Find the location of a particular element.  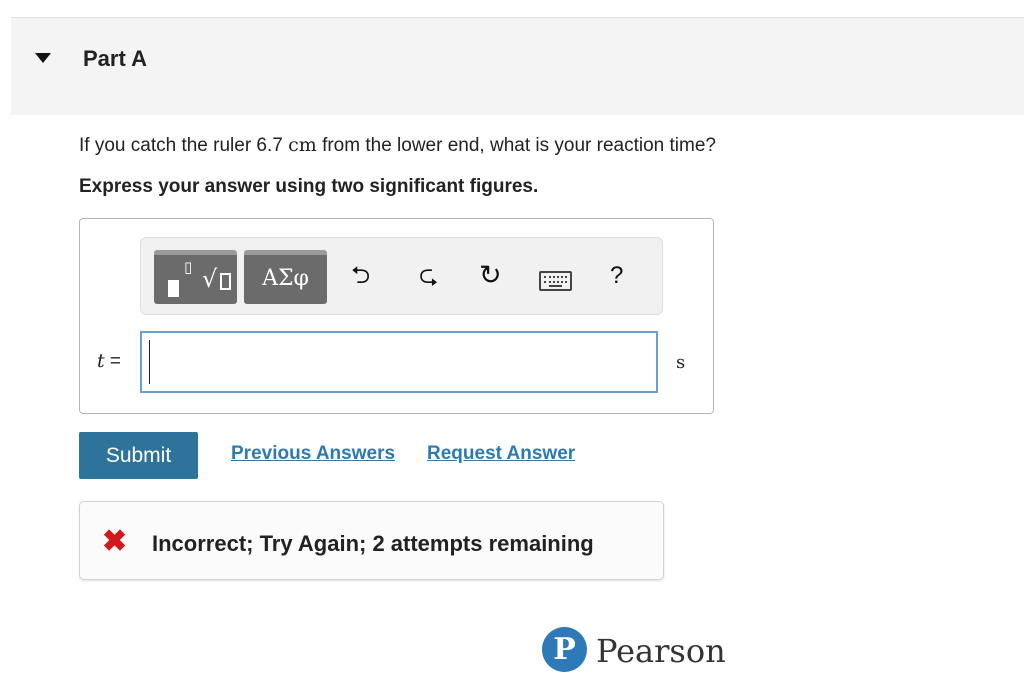

redo-icon: ⮎ is located at coordinates (428, 276).